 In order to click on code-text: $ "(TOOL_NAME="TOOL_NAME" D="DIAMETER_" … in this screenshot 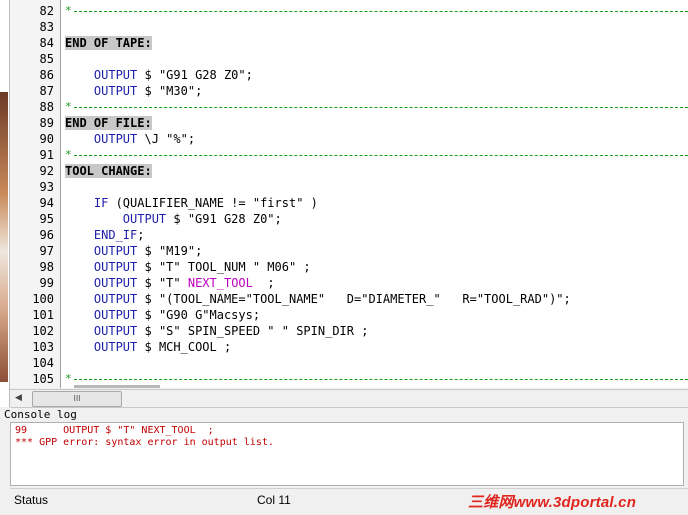, I will do `click(354, 299)`.